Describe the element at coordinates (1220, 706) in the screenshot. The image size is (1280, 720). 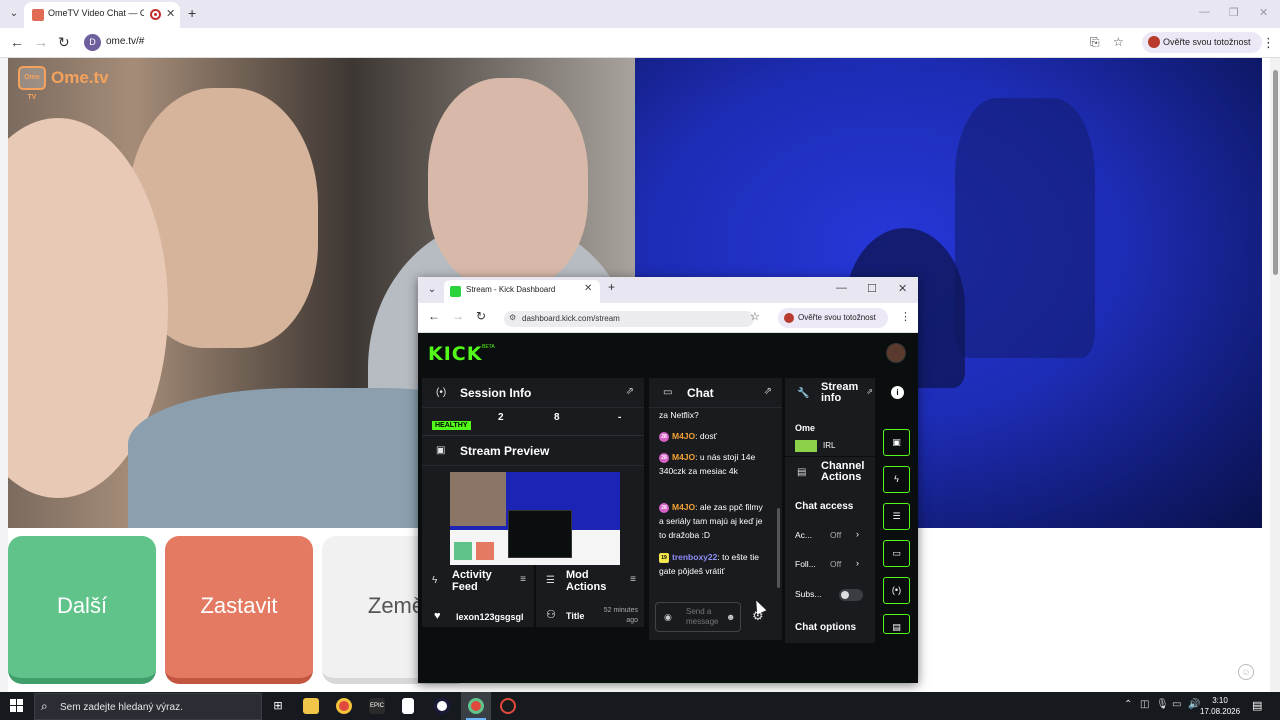
I see `taskbar-clock: 3:10 17.08.2026` at that location.